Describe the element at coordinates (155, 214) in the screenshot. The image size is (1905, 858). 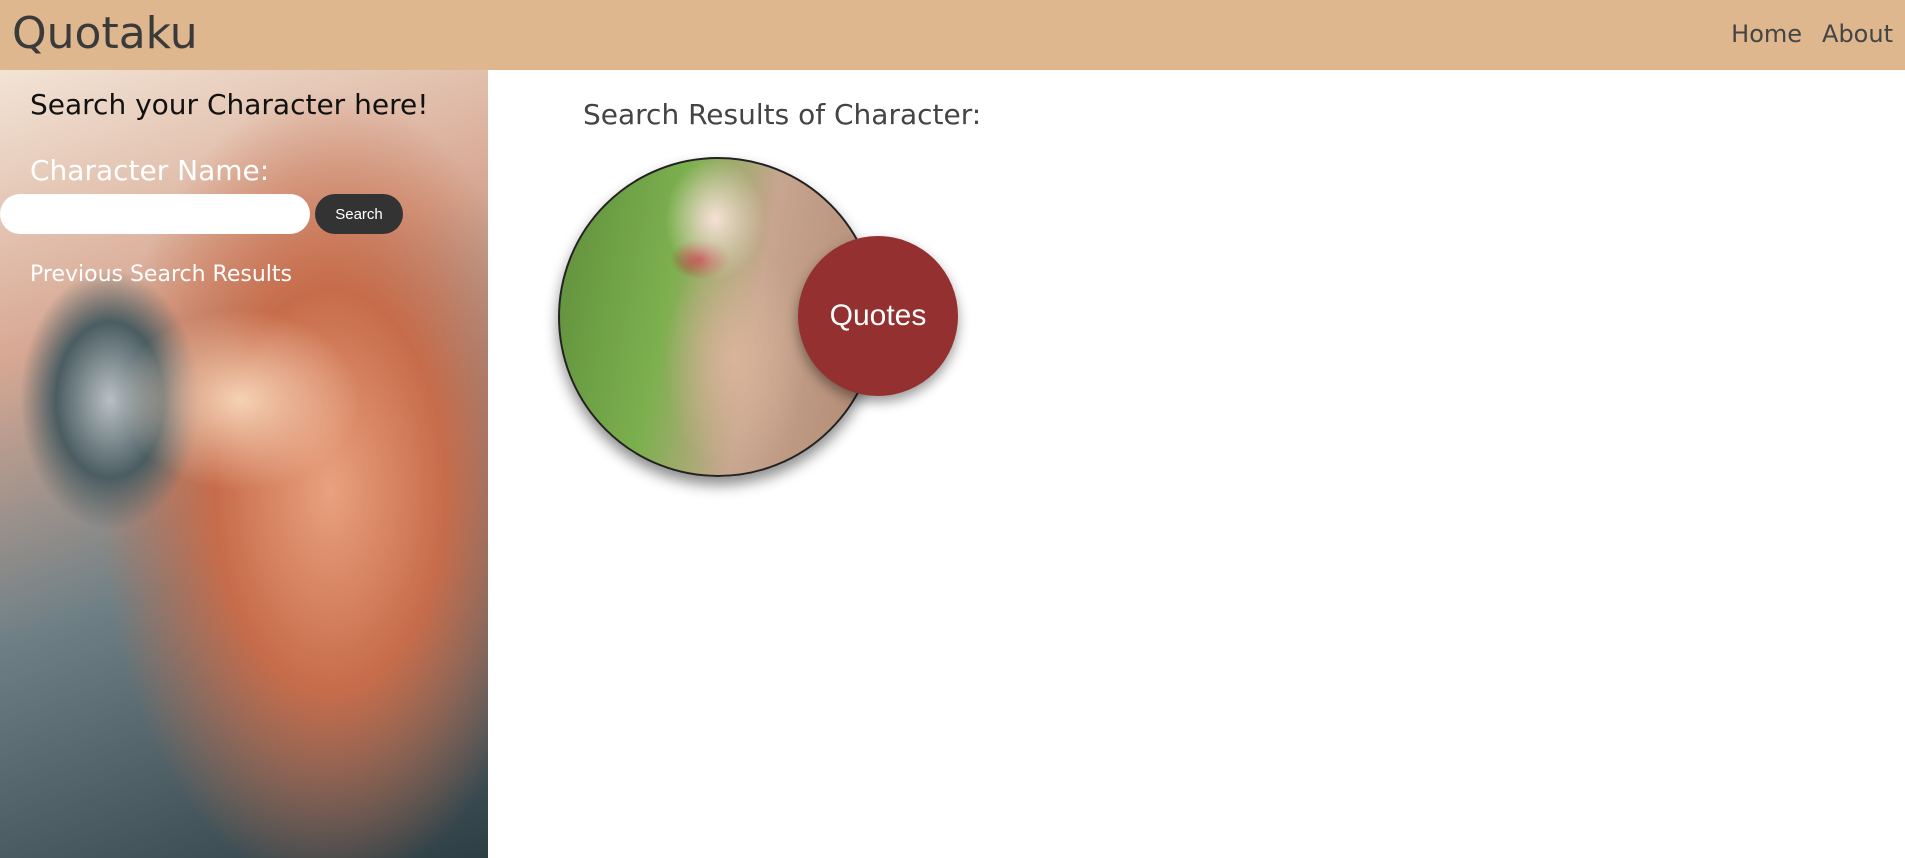
I see `character-name-input` at that location.